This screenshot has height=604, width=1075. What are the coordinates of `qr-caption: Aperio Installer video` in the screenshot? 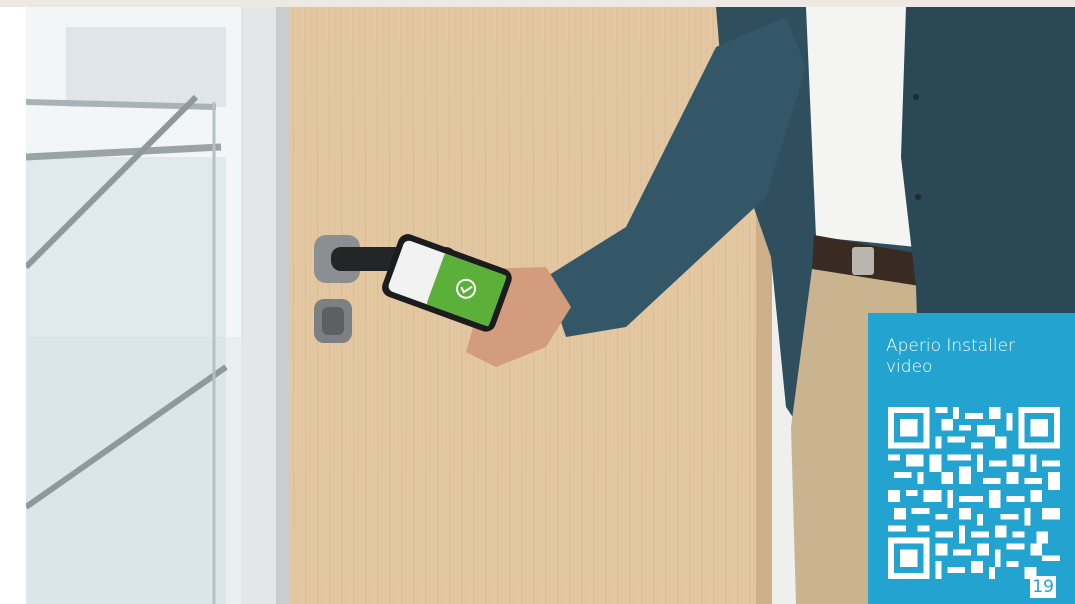 It's located at (951, 356).